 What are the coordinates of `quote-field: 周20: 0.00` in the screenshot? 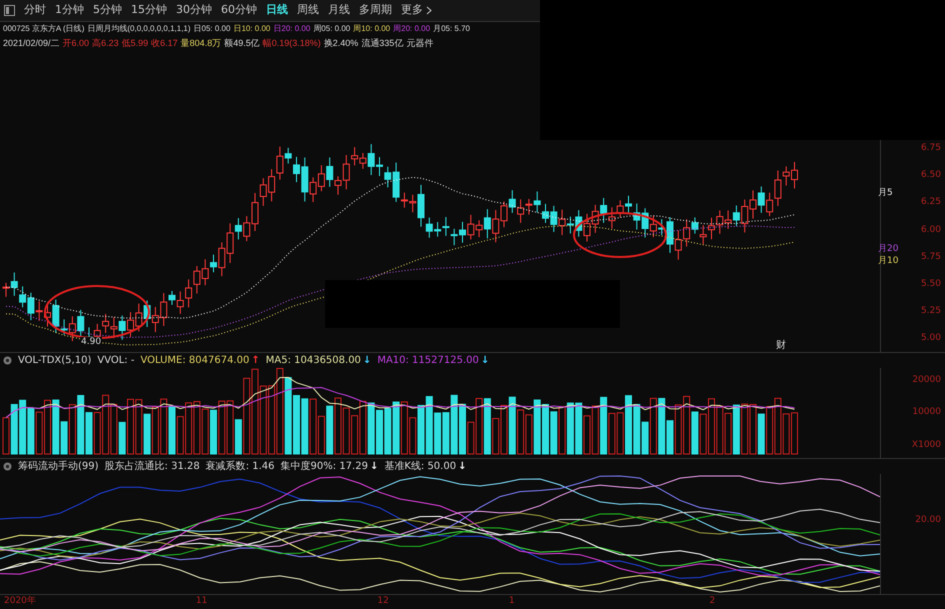 It's located at (411, 29).